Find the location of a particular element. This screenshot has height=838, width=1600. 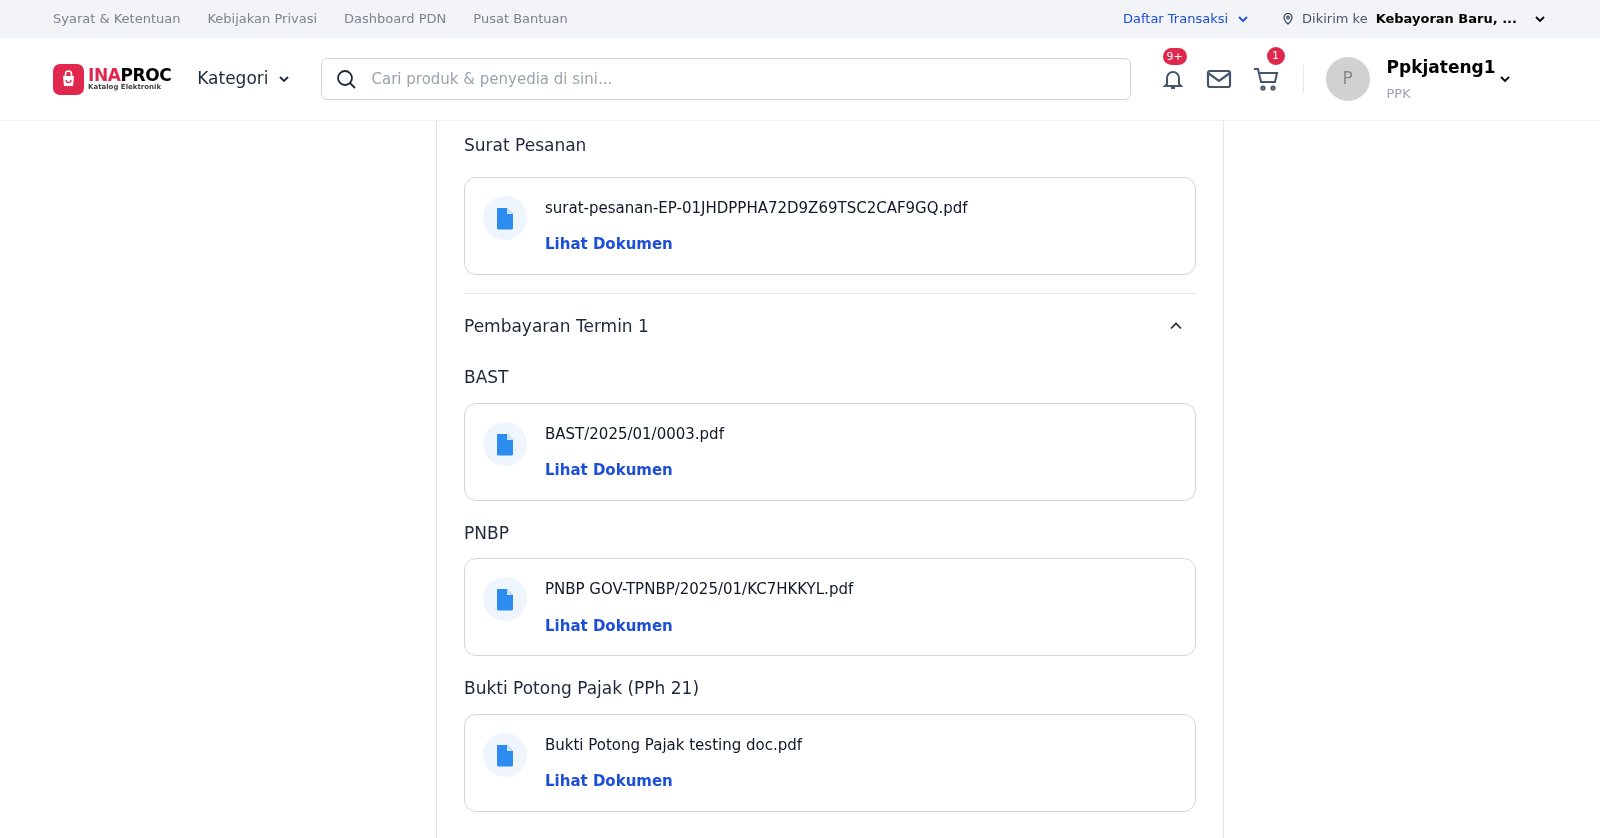

top-link: Syarat & Ketentuan is located at coordinates (117, 19).